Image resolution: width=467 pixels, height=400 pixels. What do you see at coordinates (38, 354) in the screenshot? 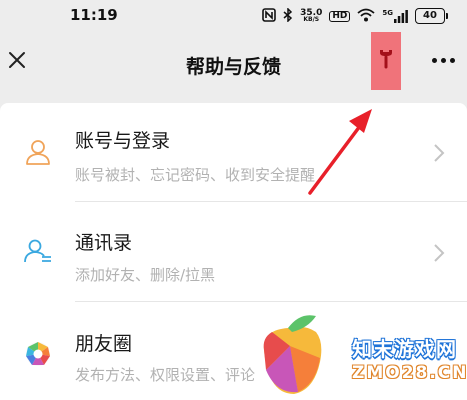
I see `moments-icon` at bounding box center [38, 354].